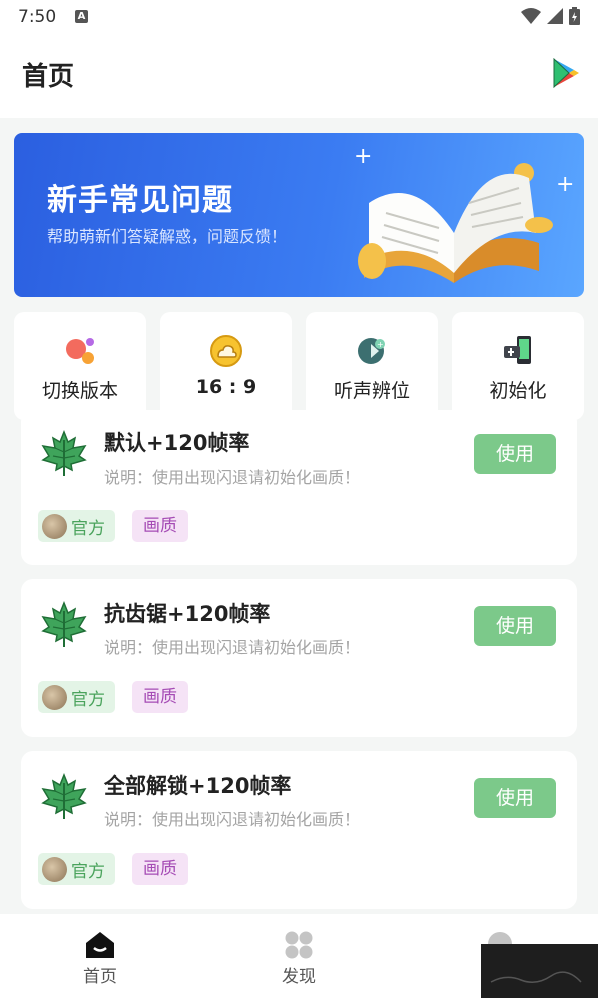 The image size is (598, 998). What do you see at coordinates (539, 971) in the screenshot?
I see `floating-overlay` at bounding box center [539, 971].